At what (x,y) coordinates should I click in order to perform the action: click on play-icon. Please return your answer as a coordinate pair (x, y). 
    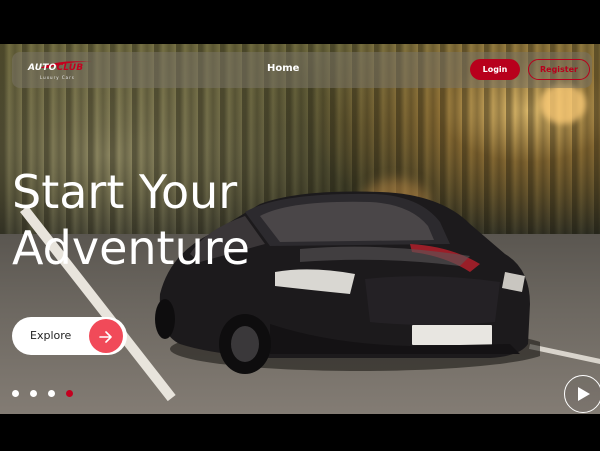
    Looking at the image, I should click on (584, 394).